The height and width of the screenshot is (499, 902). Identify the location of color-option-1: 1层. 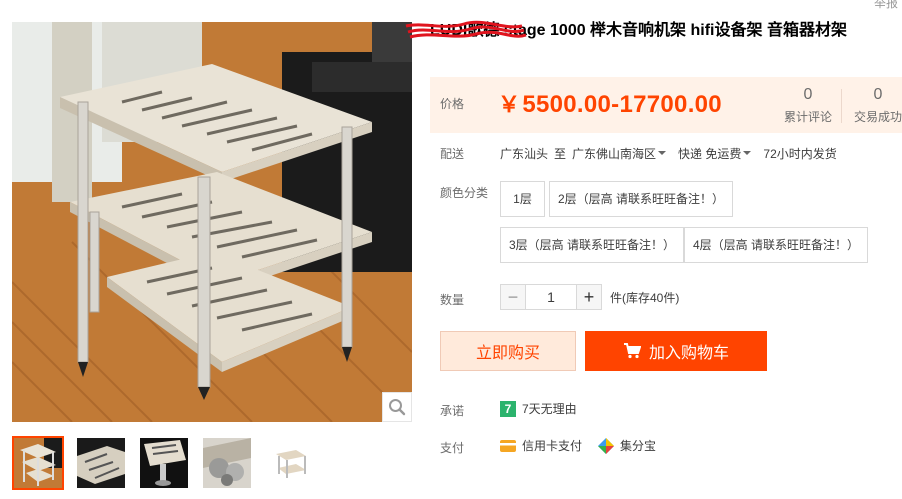
(522, 199).